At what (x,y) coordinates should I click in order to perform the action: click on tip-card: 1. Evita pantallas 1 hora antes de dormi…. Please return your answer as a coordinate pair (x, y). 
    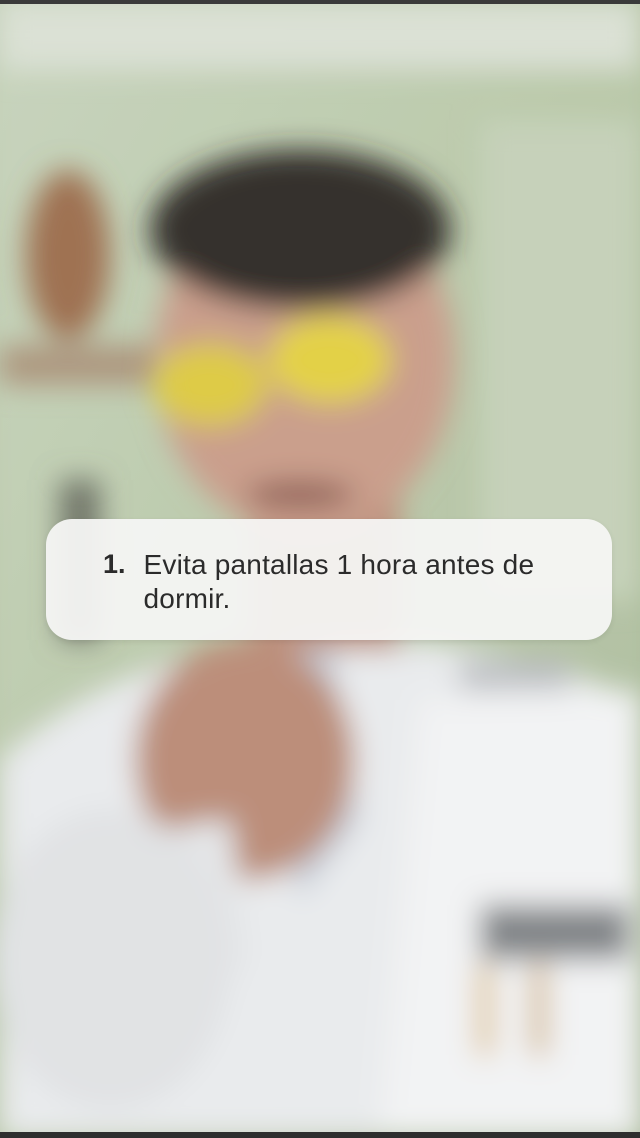
    Looking at the image, I should click on (329, 579).